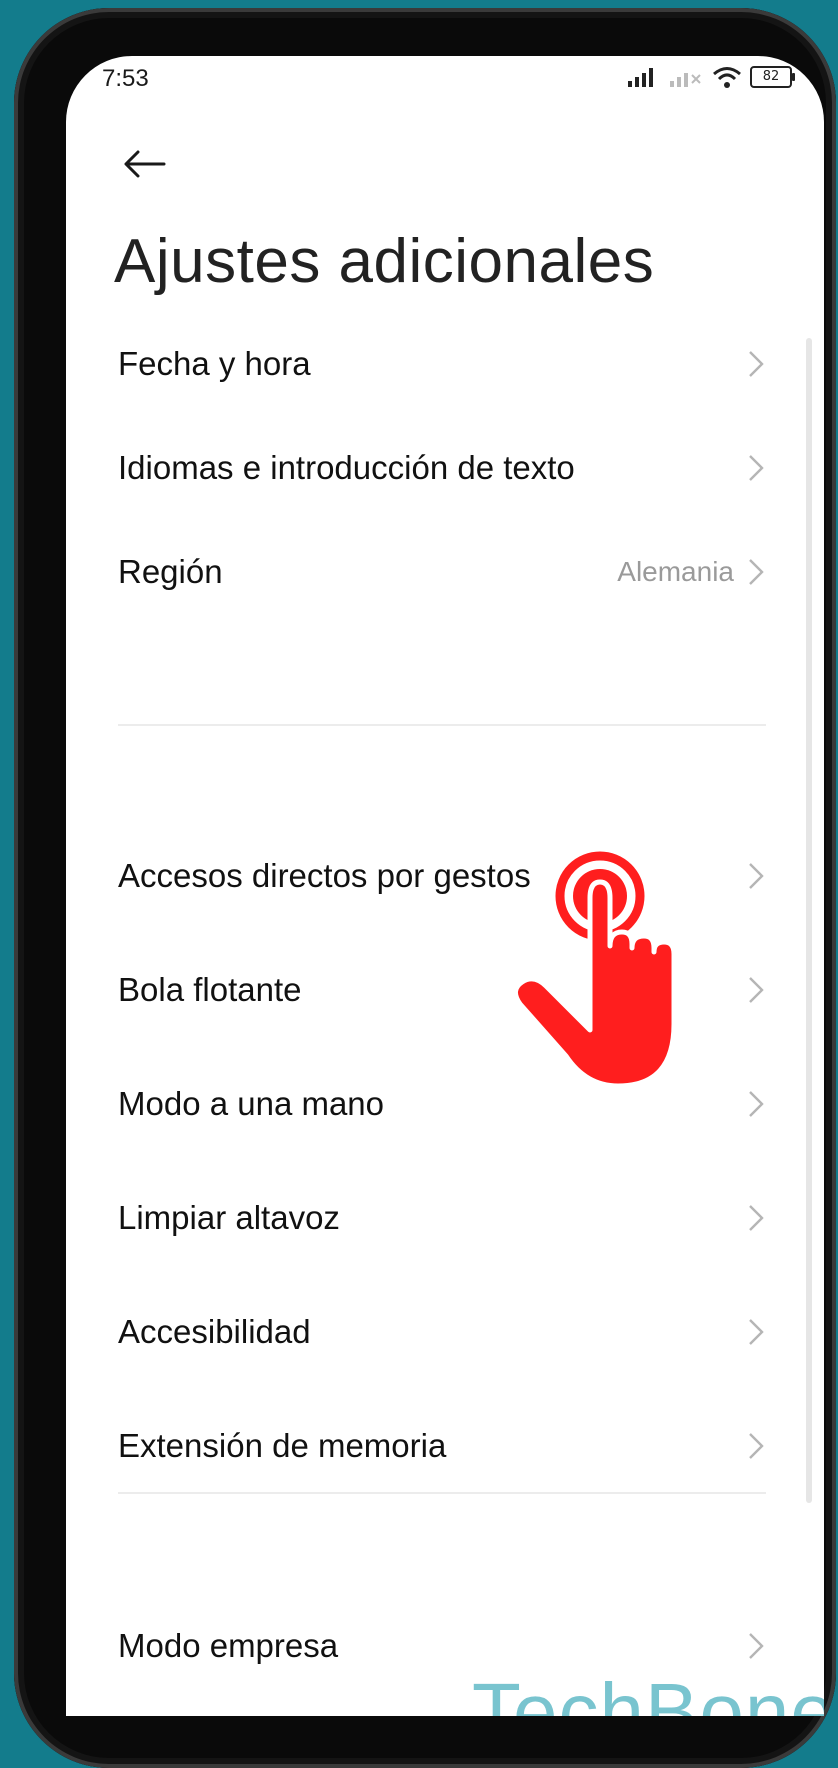  I want to click on scrollbar, so click(809, 920).